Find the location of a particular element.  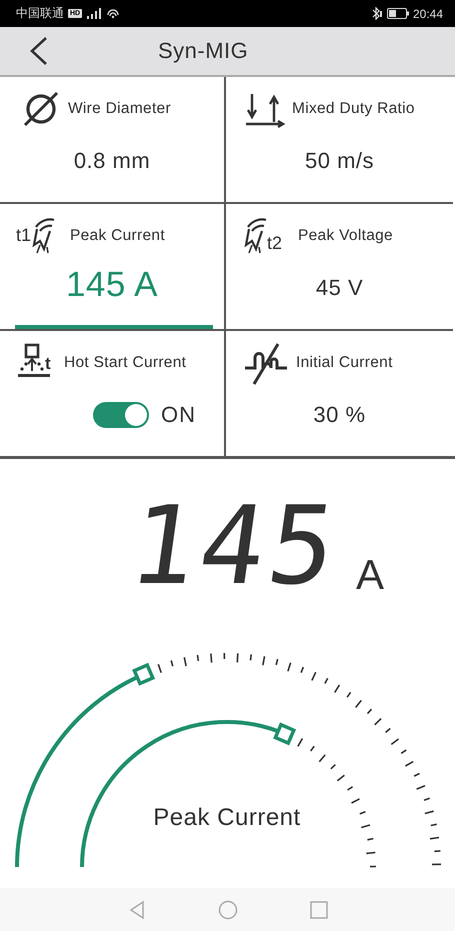

parameter-label: Wire Diameter is located at coordinates (119, 109).